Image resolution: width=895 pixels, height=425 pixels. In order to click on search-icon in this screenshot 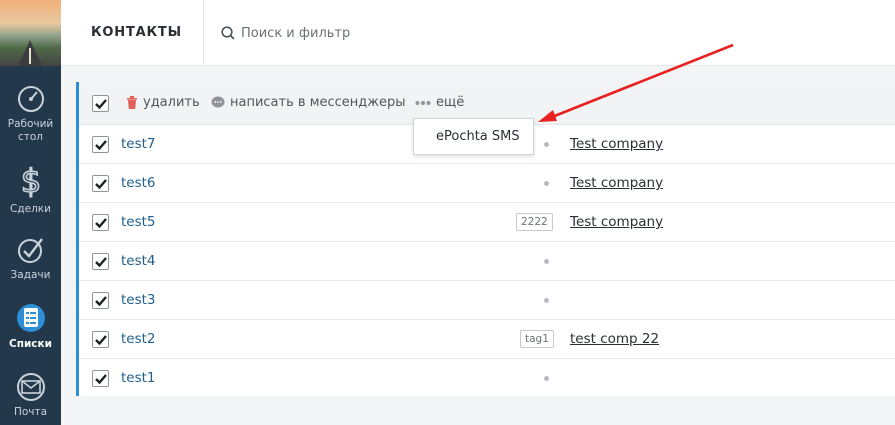, I will do `click(228, 33)`.